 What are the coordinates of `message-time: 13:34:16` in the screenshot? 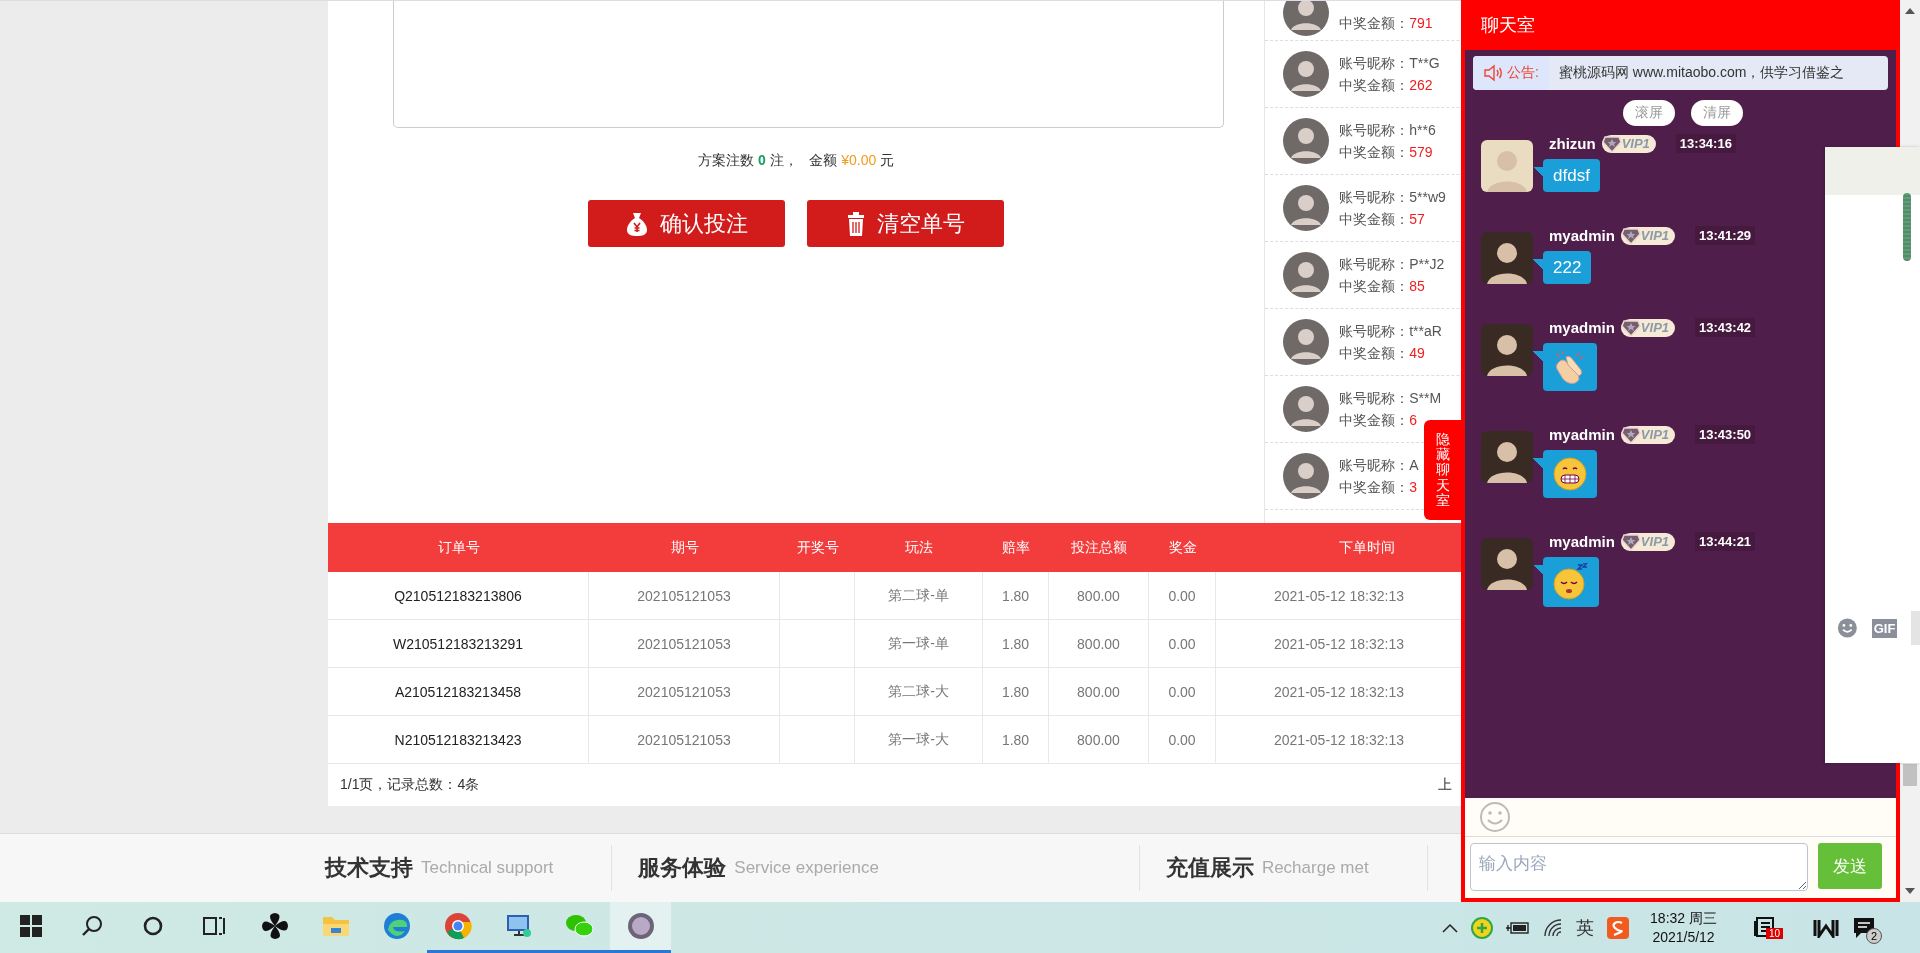 It's located at (1705, 143).